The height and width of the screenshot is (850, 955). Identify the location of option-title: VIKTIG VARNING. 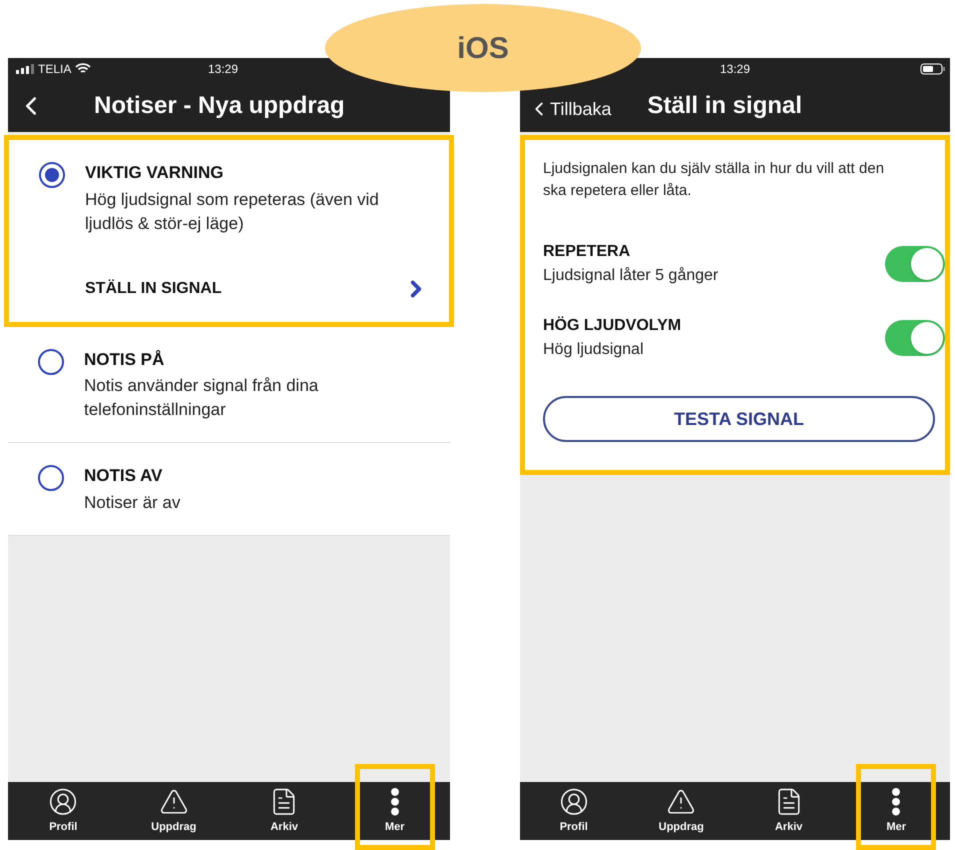
(155, 173).